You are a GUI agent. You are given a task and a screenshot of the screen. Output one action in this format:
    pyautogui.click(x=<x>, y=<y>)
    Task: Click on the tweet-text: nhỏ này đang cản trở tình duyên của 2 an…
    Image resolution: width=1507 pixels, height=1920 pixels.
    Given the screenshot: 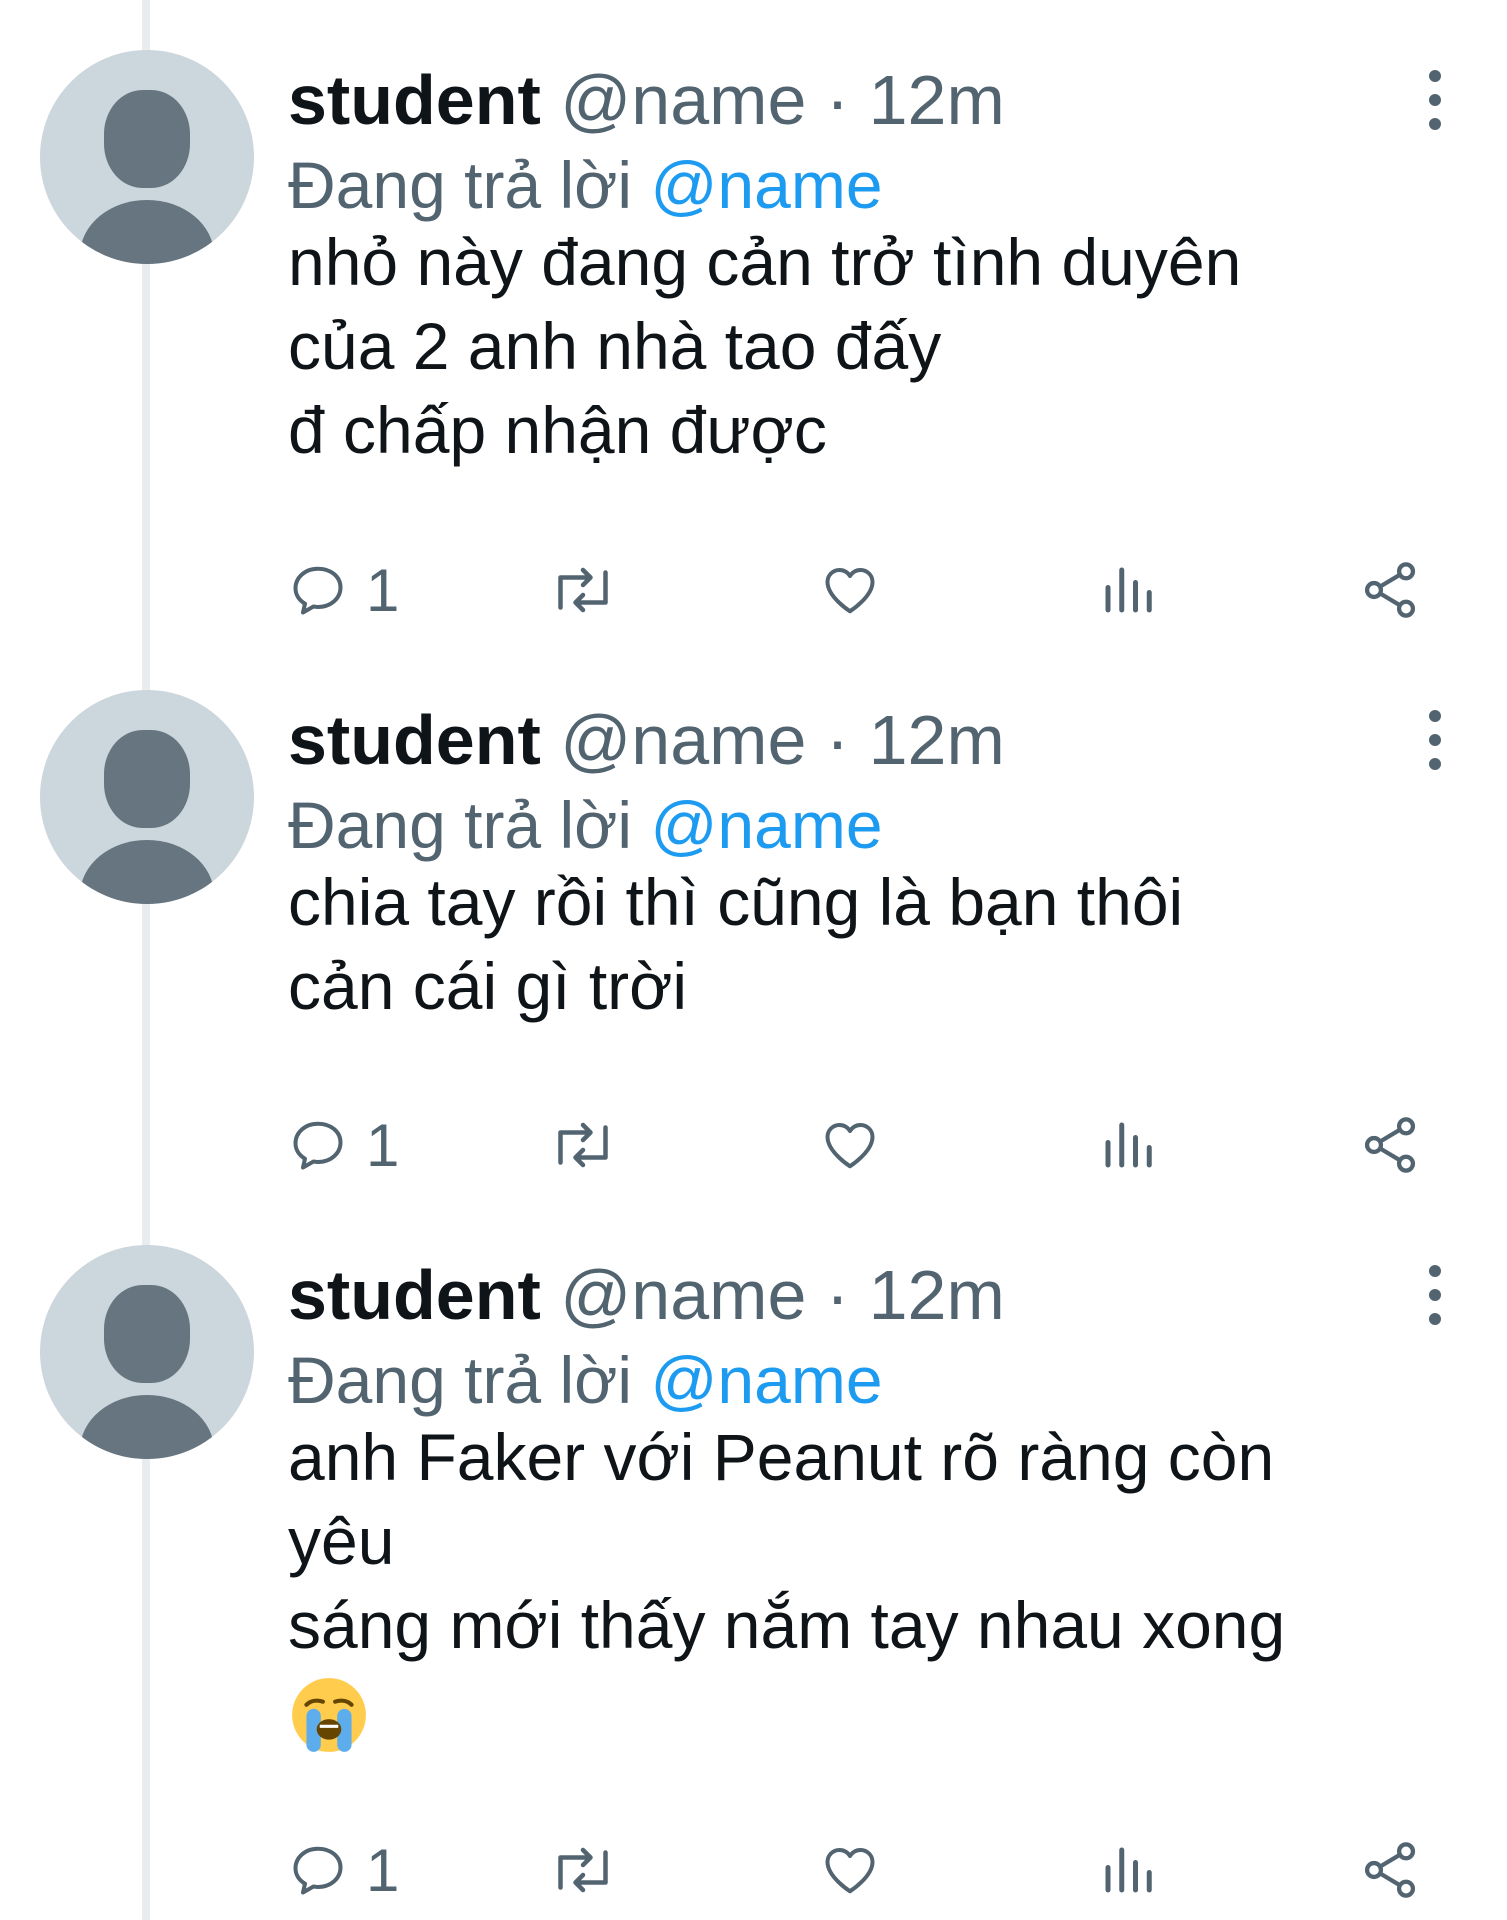 What is the action you would take?
    pyautogui.click(x=878, y=346)
    